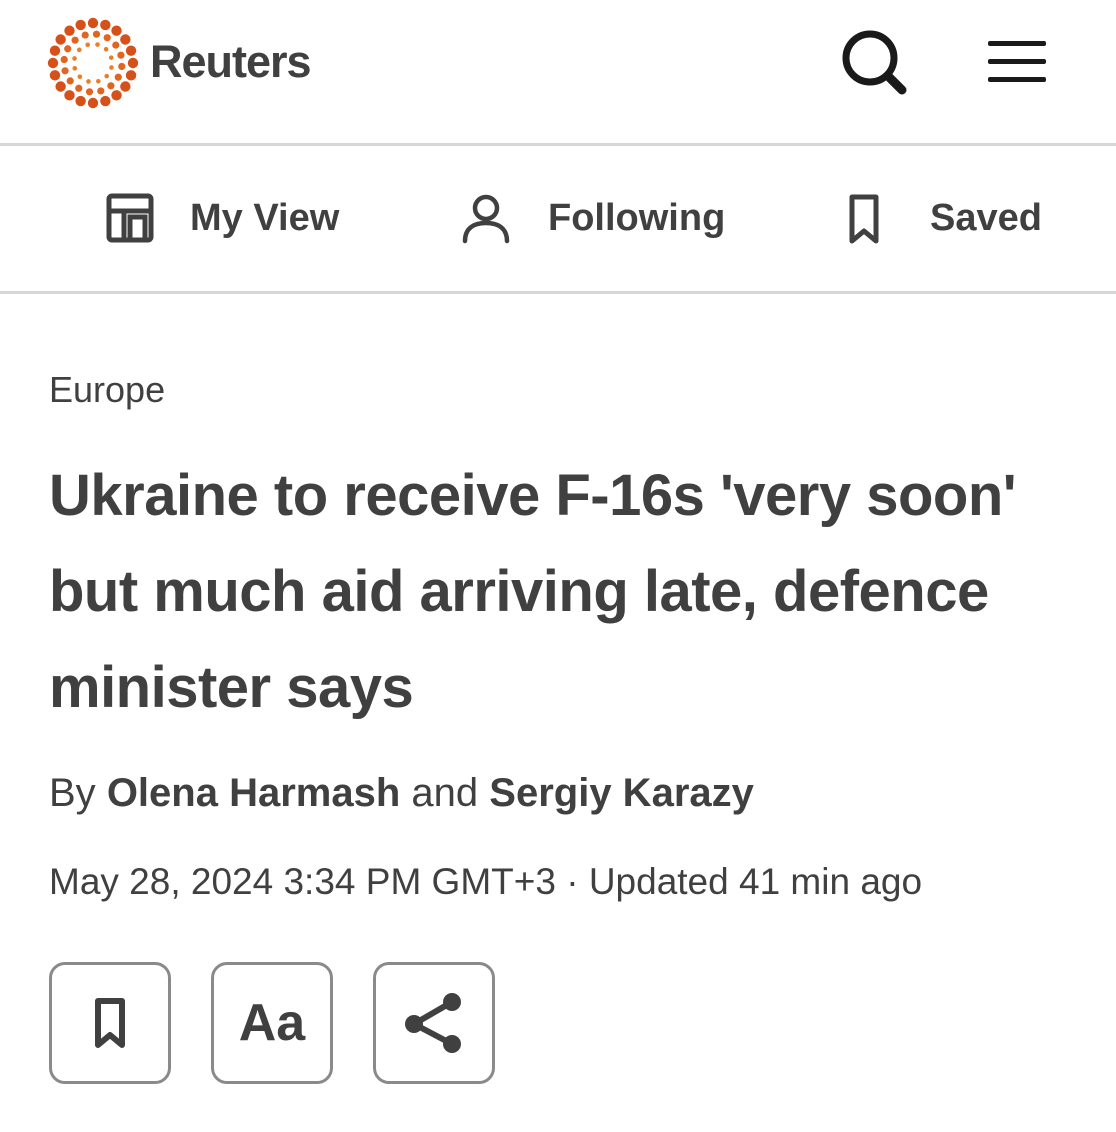 Image resolution: width=1116 pixels, height=1132 pixels. Describe the element at coordinates (231, 62) in the screenshot. I see `brand-name: Reuters` at that location.